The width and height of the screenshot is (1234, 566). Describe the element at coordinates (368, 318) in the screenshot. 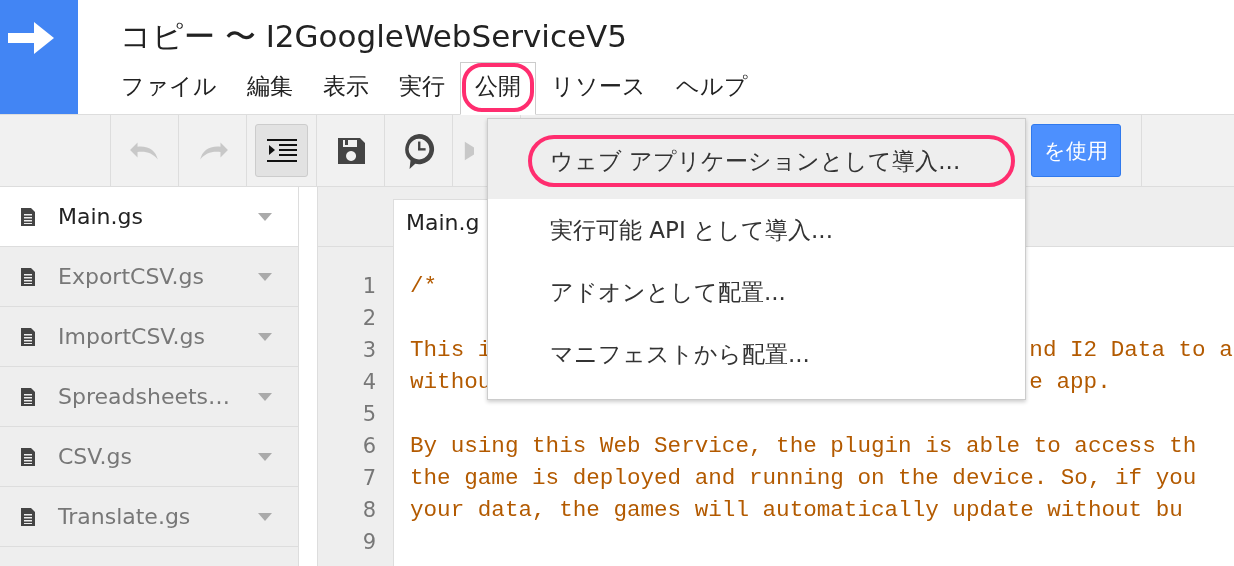

I see `line-number: 2` at that location.